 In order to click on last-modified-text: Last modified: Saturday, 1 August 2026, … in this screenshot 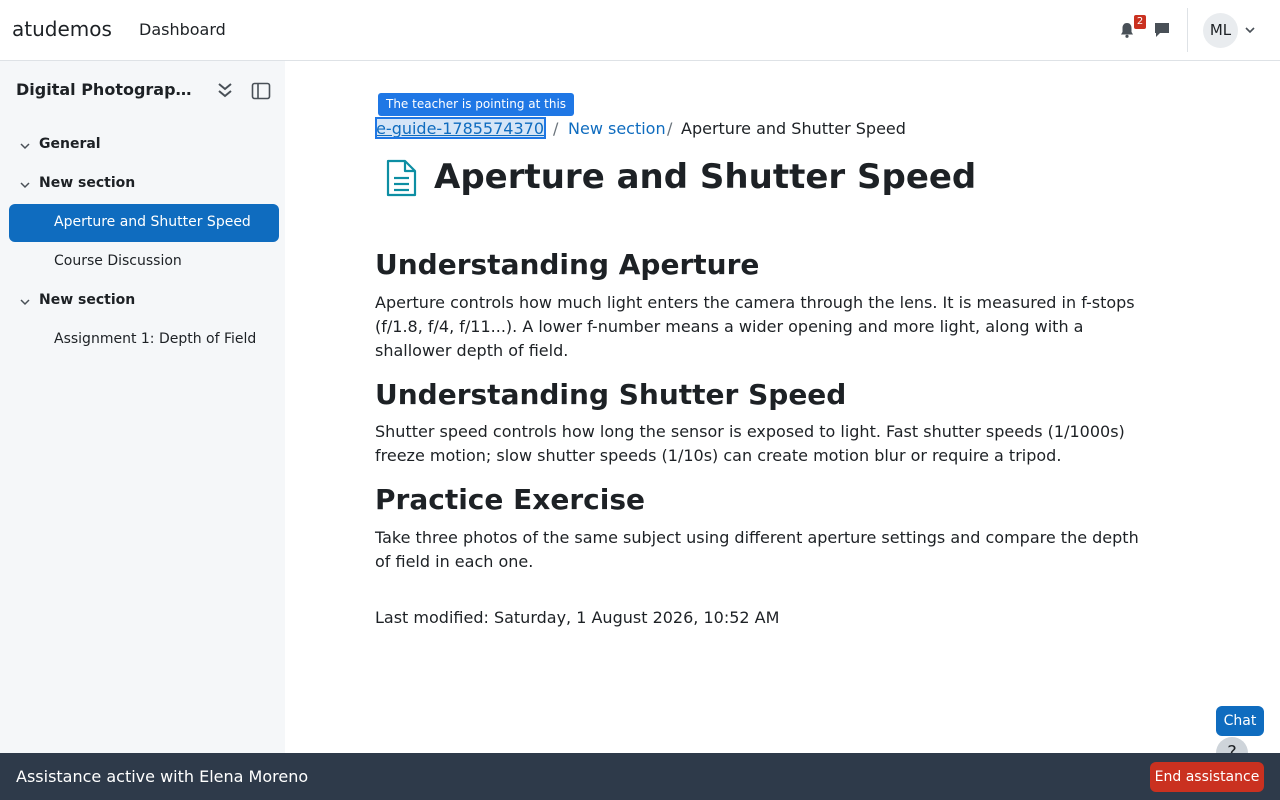, I will do `click(577, 617)`.